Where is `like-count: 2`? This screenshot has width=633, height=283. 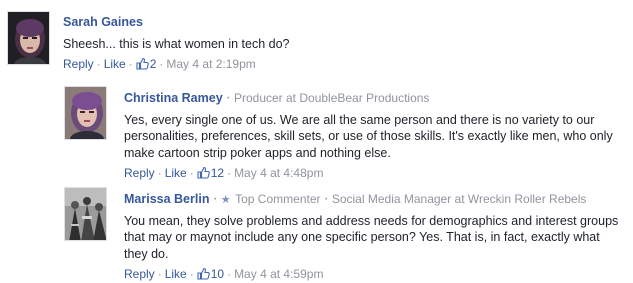
like-count: 2 is located at coordinates (146, 65).